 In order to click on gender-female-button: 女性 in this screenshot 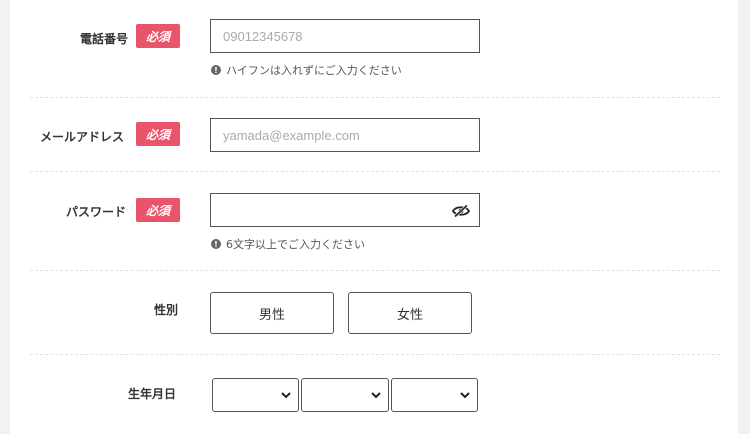, I will do `click(410, 313)`.